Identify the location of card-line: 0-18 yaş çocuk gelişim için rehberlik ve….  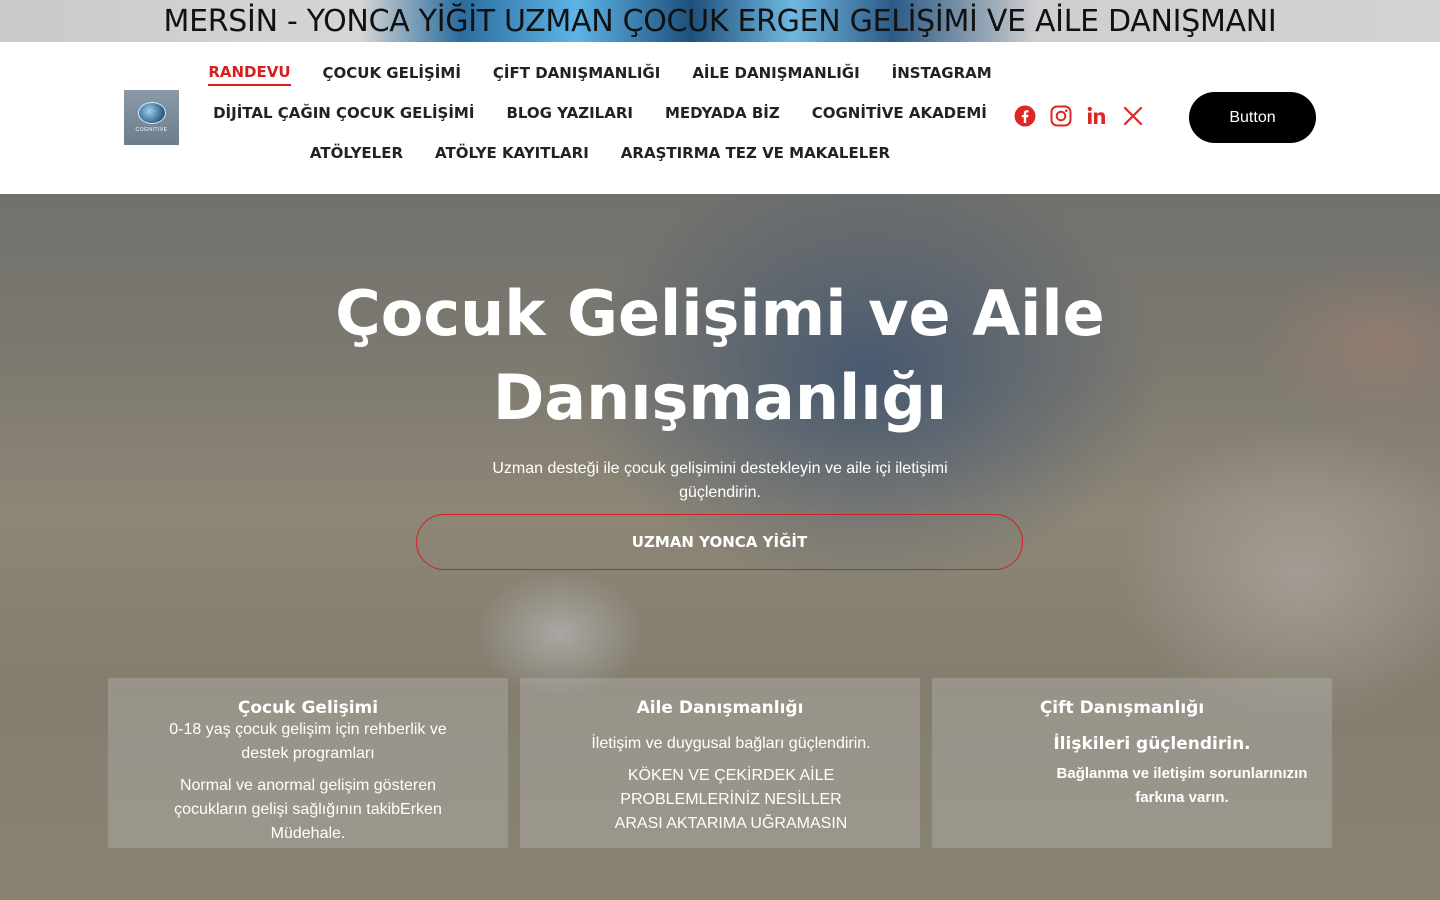
(308, 741).